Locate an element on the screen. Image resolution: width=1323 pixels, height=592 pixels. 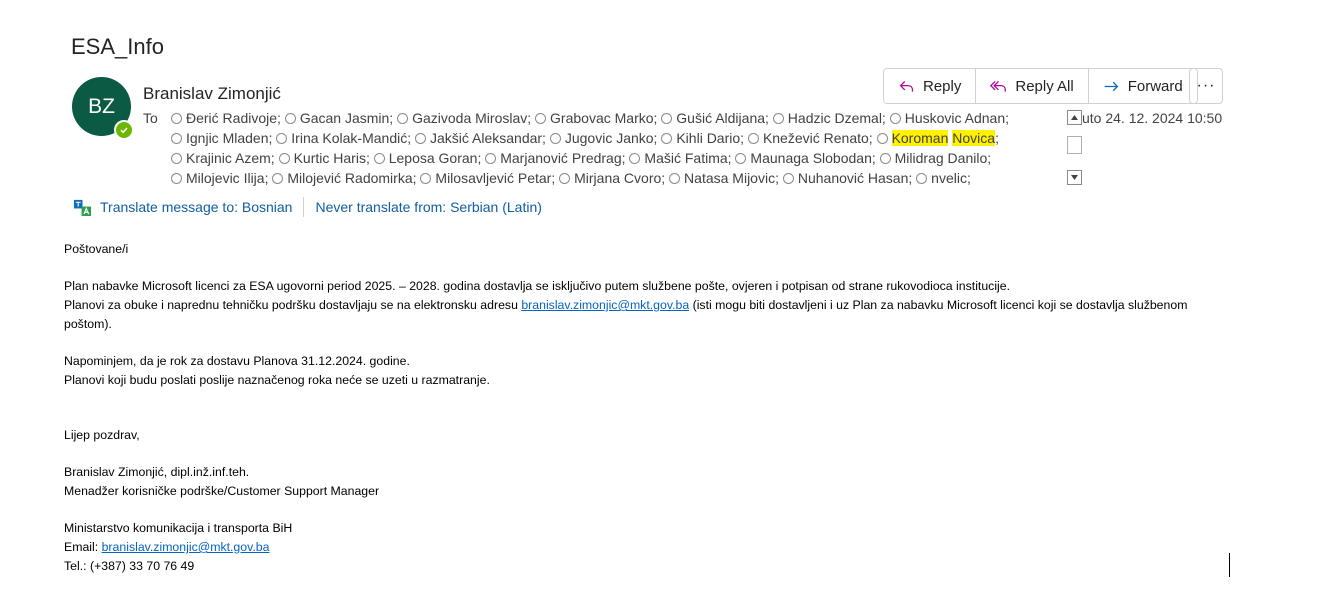
scroll-down-button is located at coordinates (1074, 177).